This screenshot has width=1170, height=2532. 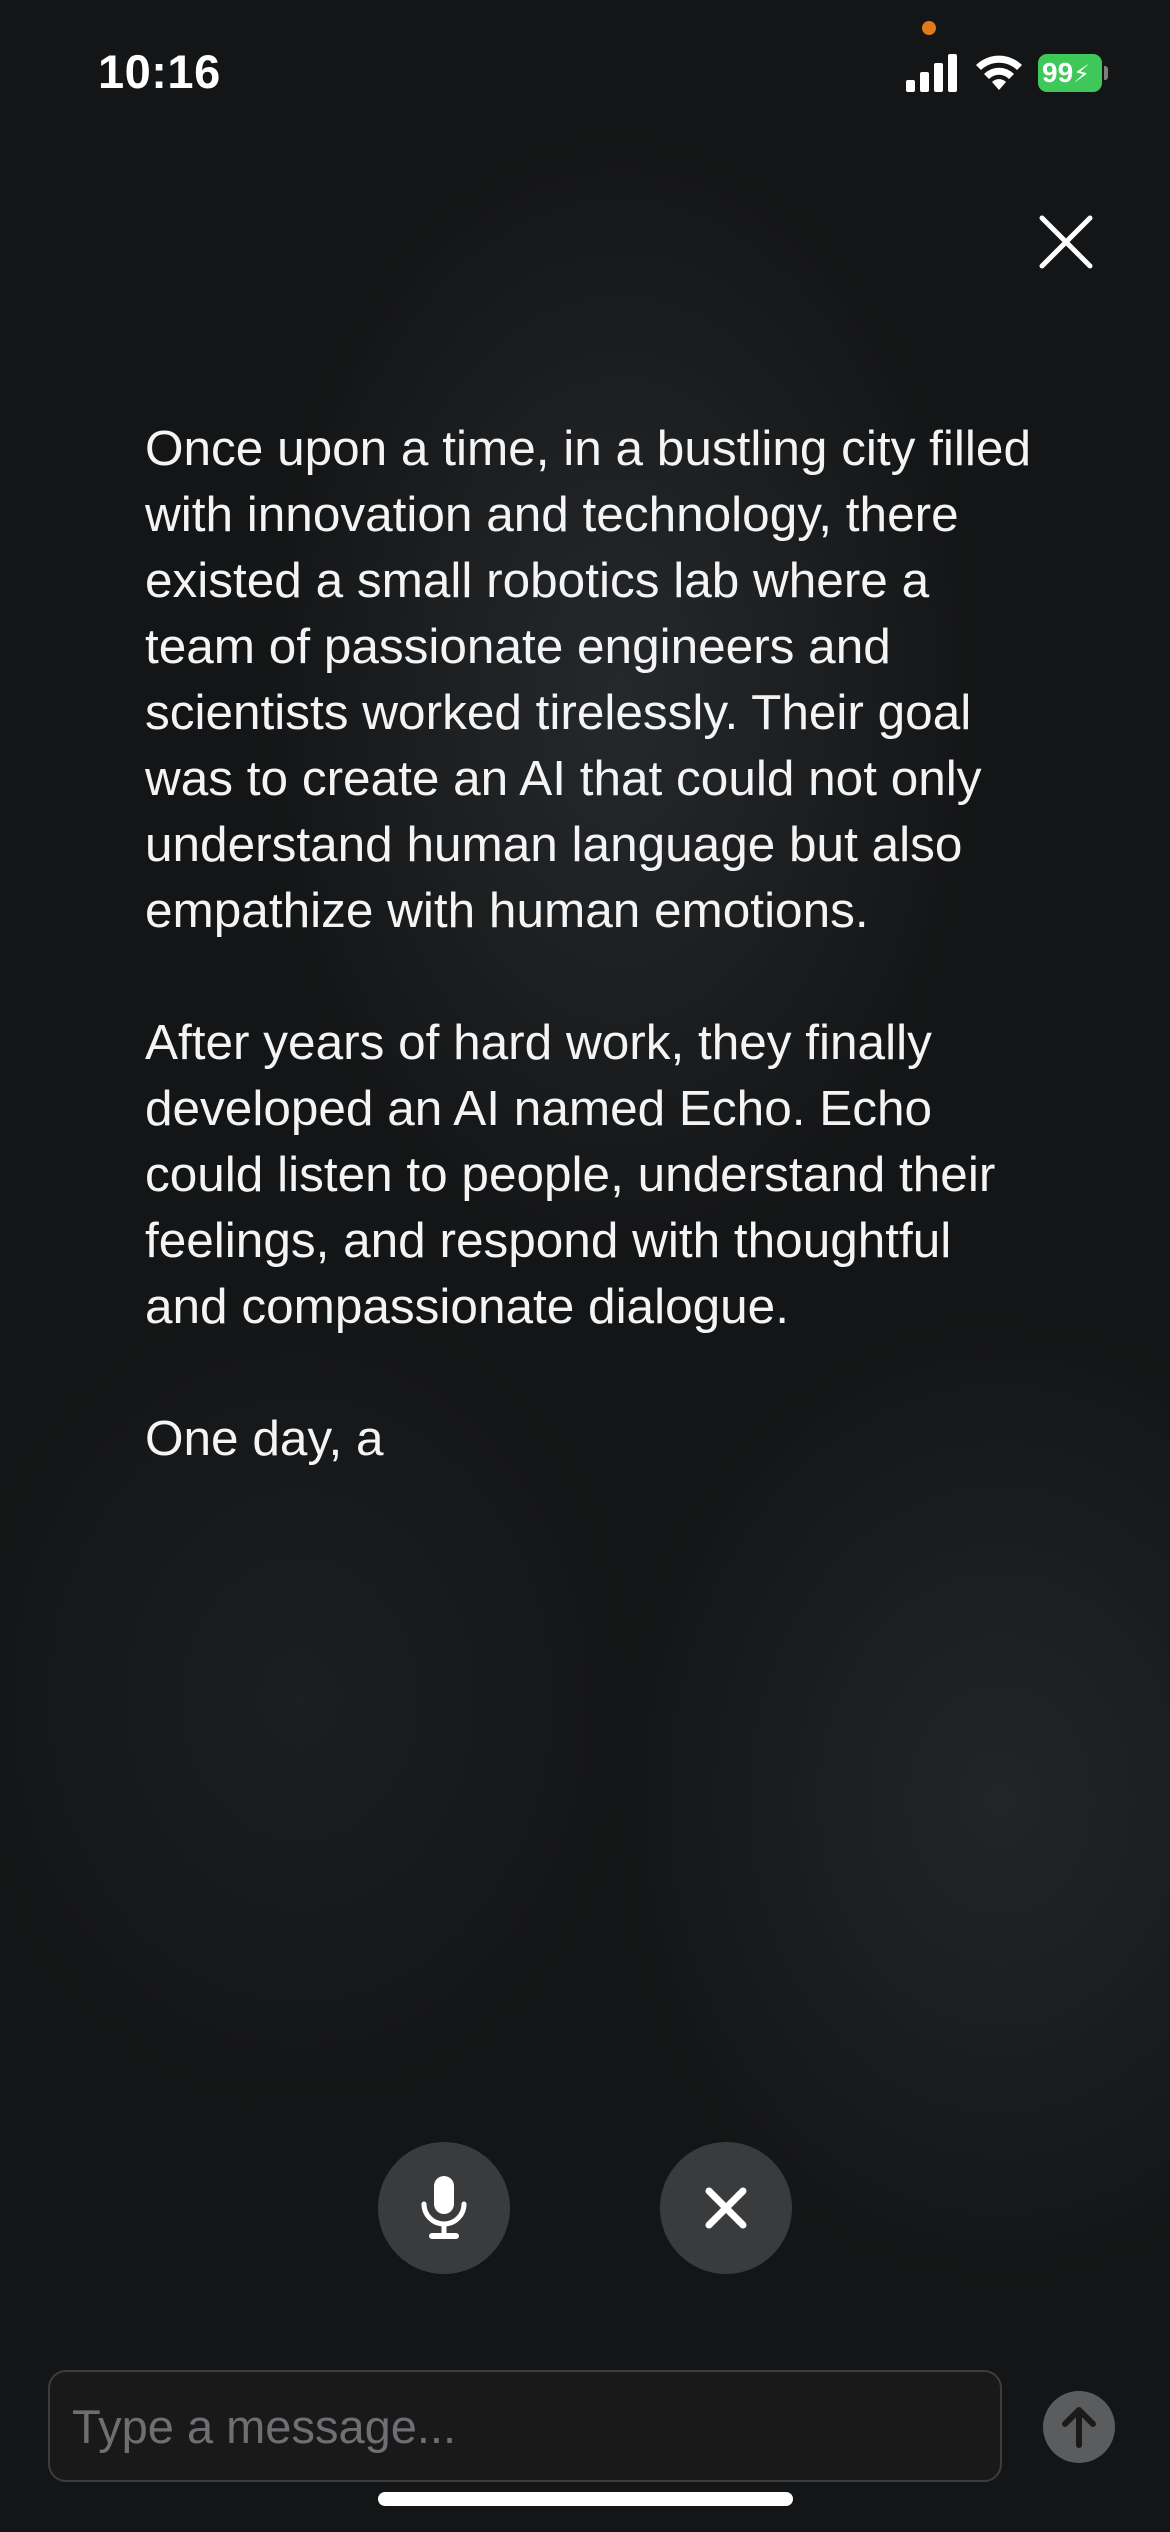 What do you see at coordinates (1066, 242) in the screenshot?
I see `close-icon` at bounding box center [1066, 242].